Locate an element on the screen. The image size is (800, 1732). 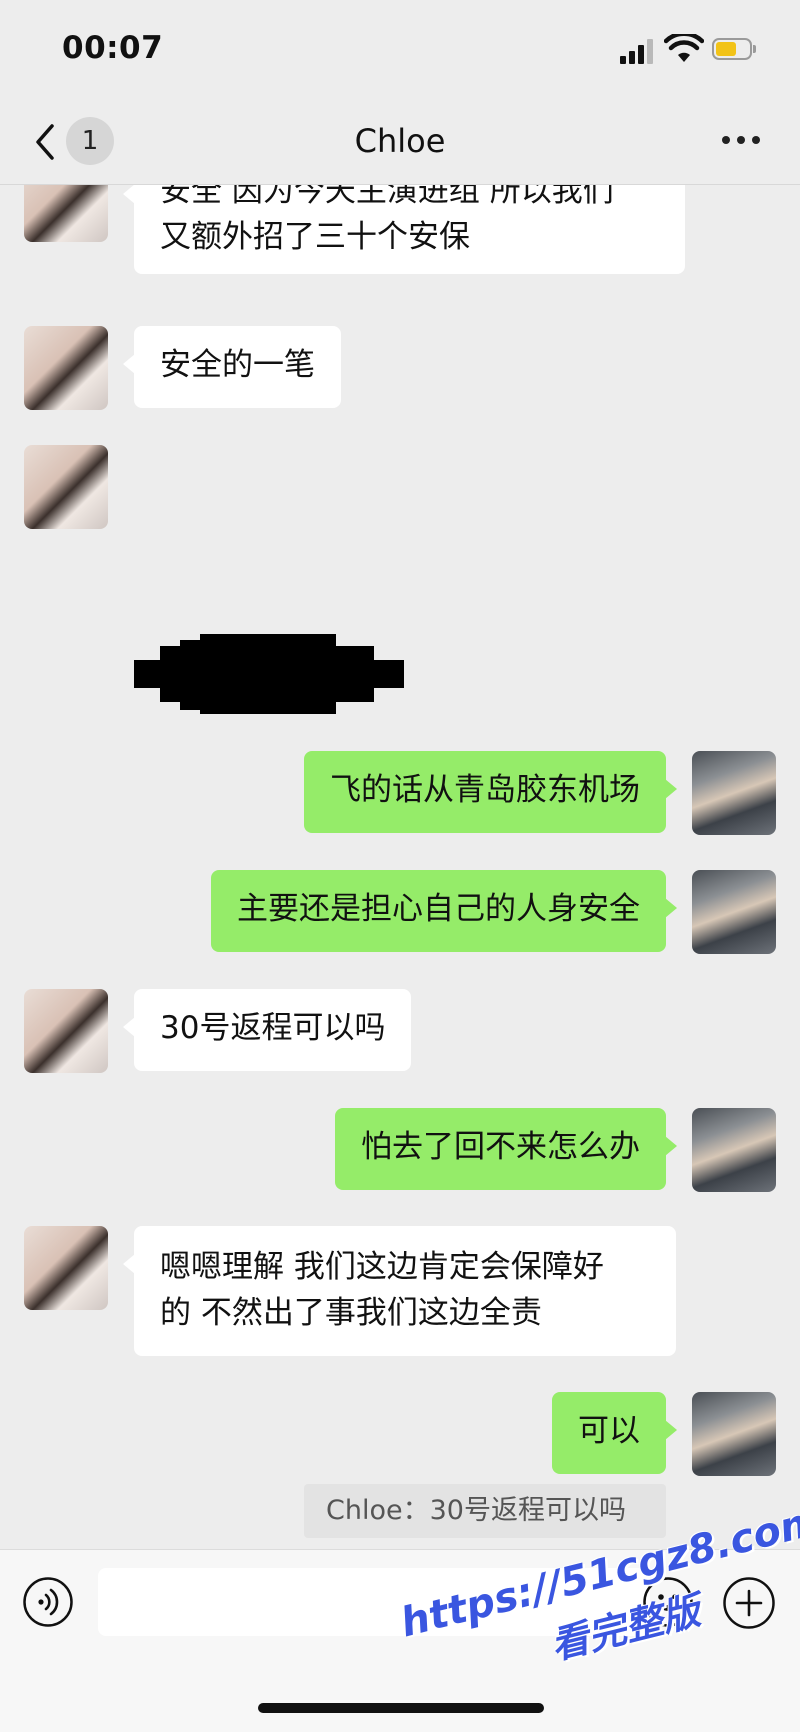
message-bubble-outgoing: 飞的话从青岛胶东机场 is located at coordinates (490, 792).